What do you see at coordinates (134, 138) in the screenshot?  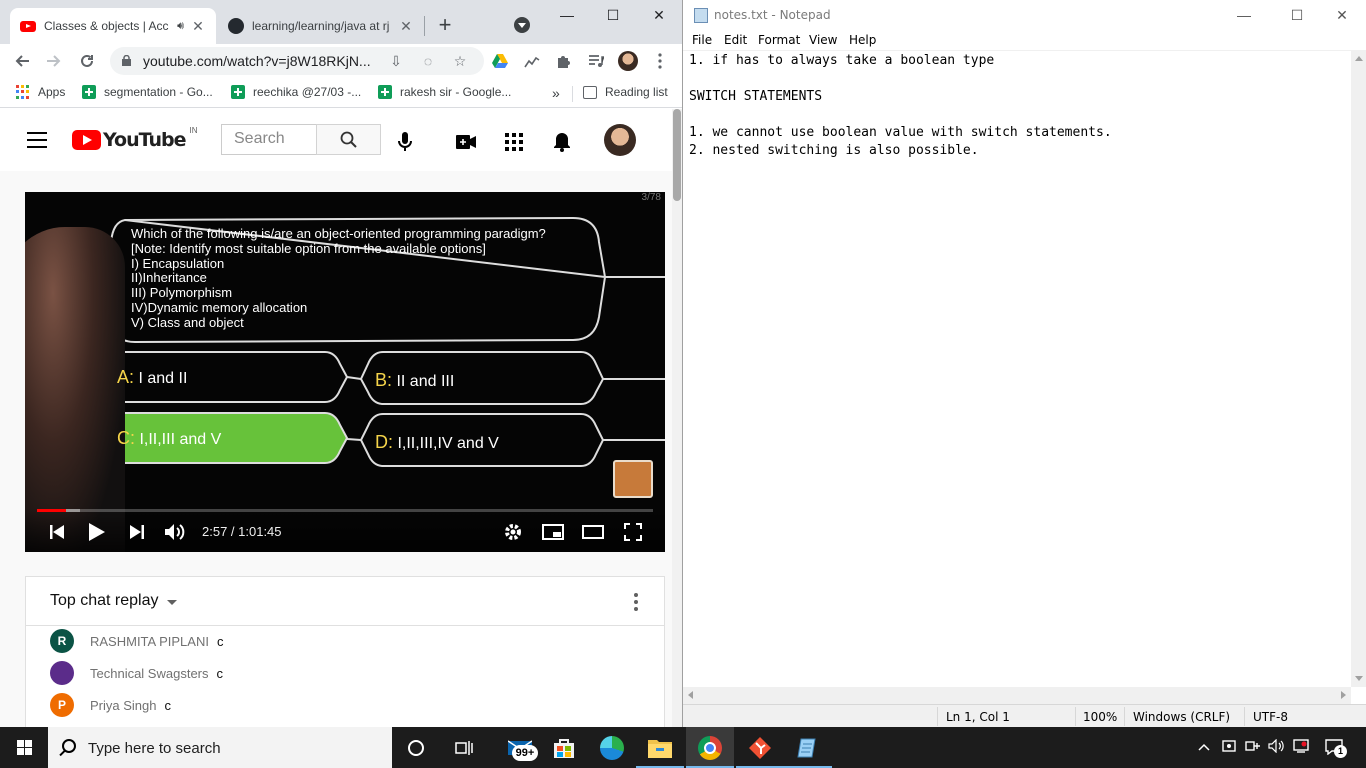 I see `youtube-logo: YouTube IN` at bounding box center [134, 138].